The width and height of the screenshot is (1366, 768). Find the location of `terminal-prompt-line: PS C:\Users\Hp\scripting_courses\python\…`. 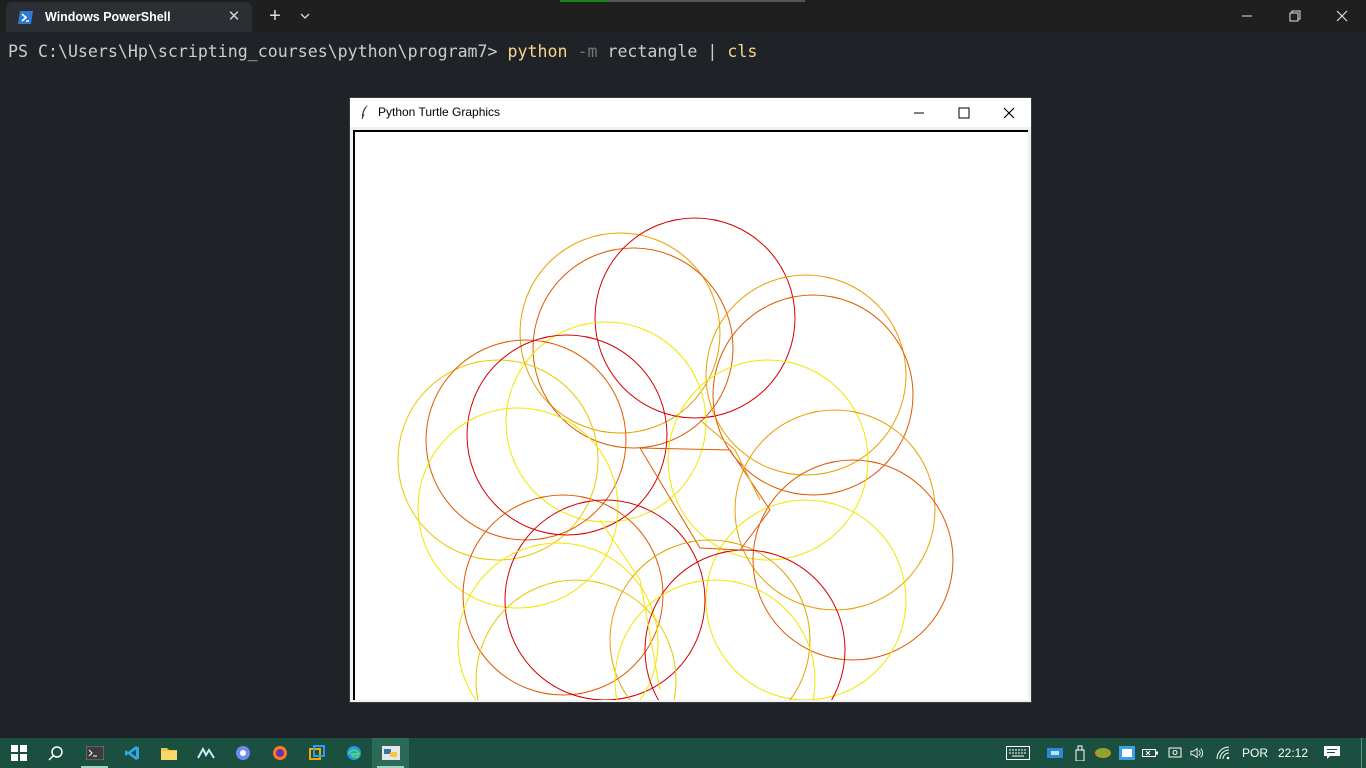

terminal-prompt-line: PS C:\Users\Hp\scripting_courses\python\… is located at coordinates (382, 51).